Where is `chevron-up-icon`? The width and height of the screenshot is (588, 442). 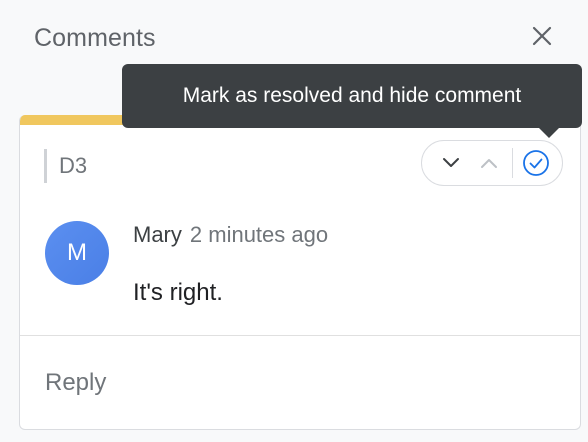 chevron-up-icon is located at coordinates (489, 163).